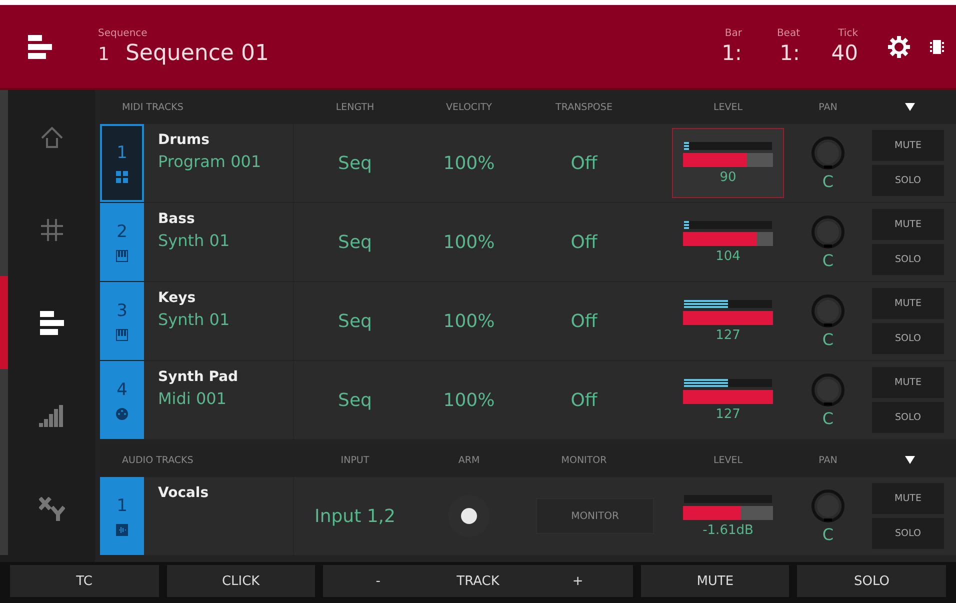  I want to click on track-number-tab: 4, so click(122, 400).